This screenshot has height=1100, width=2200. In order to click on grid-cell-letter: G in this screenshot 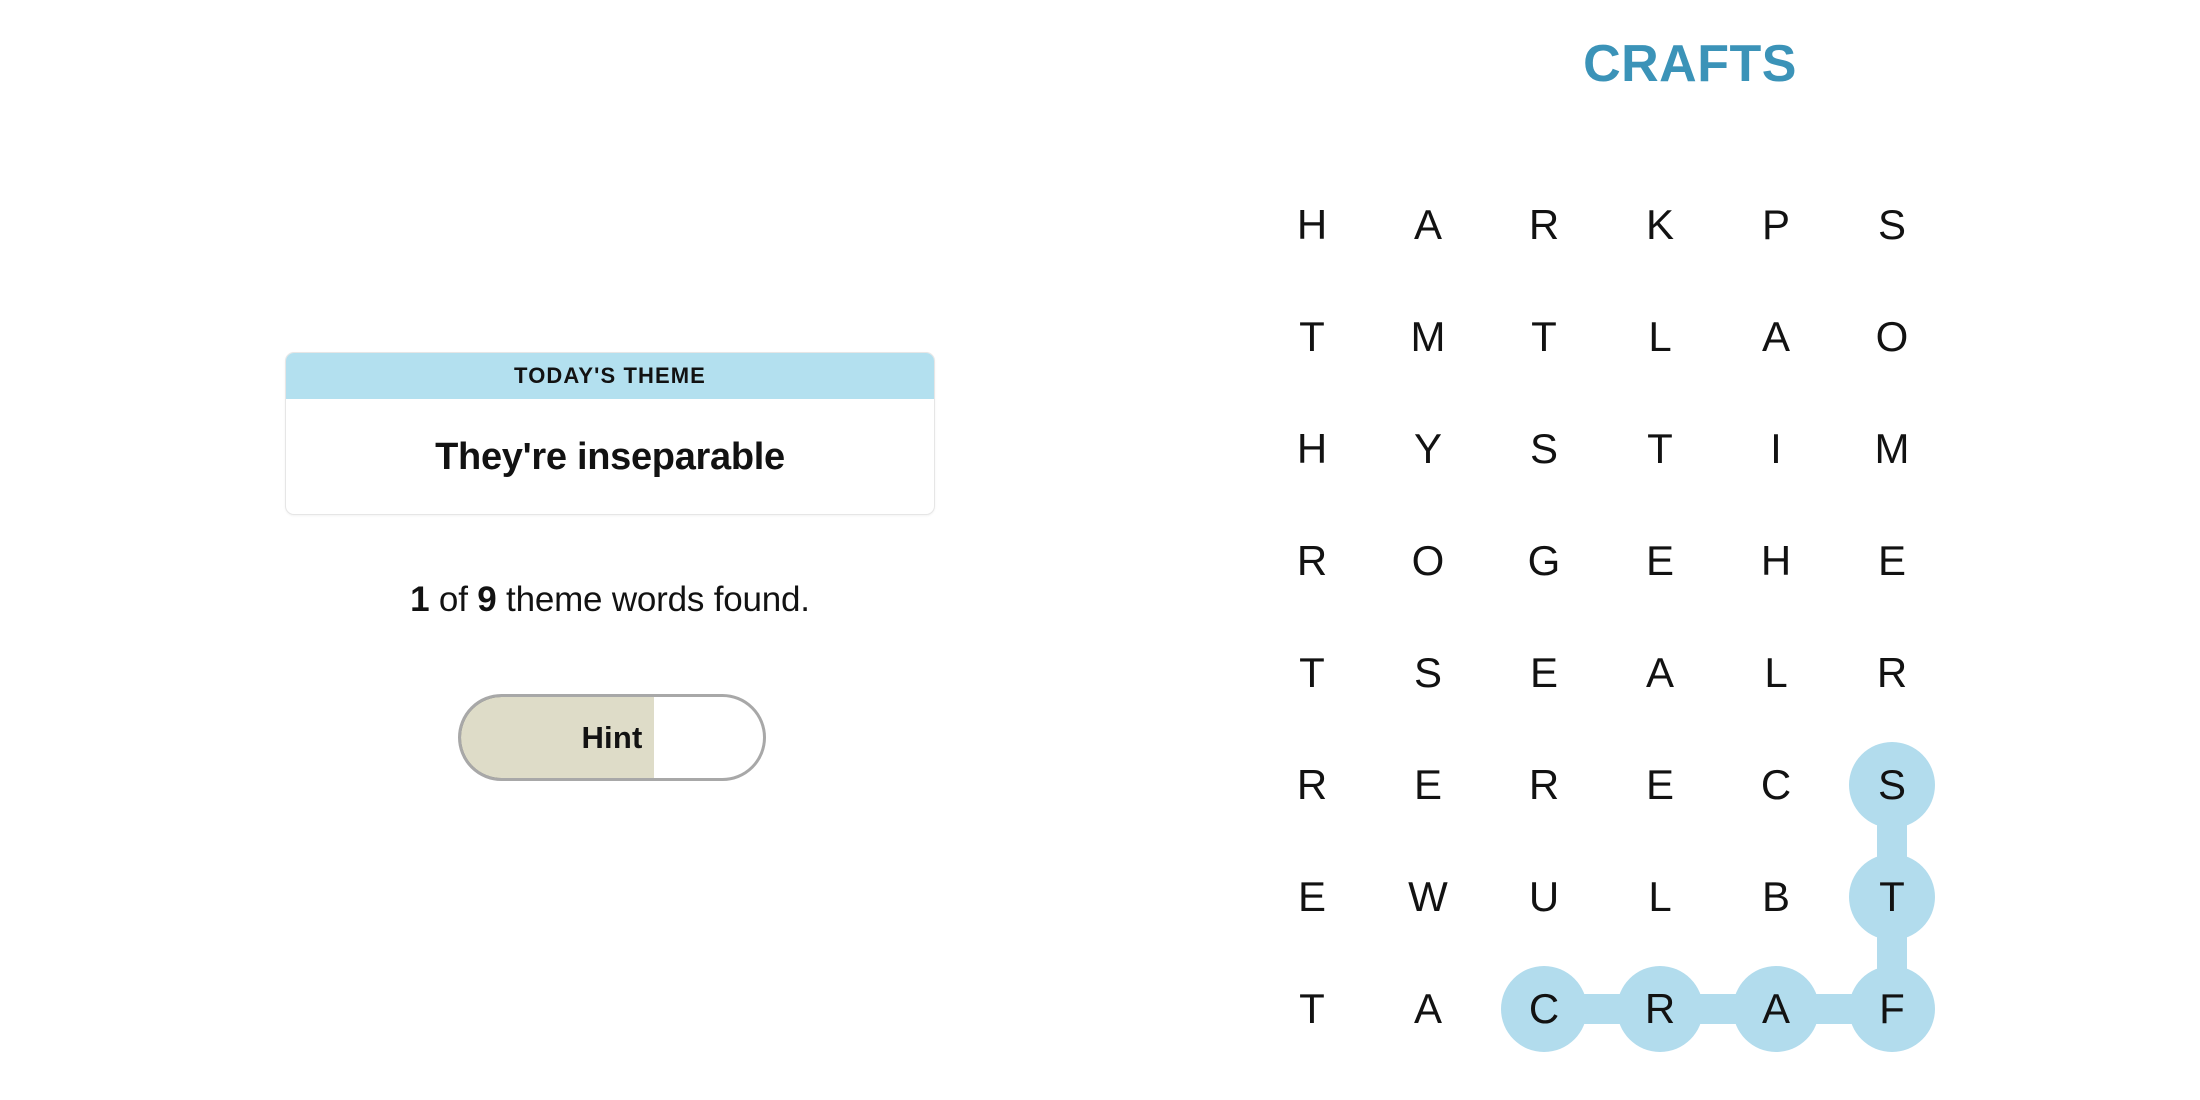, I will do `click(1544, 561)`.